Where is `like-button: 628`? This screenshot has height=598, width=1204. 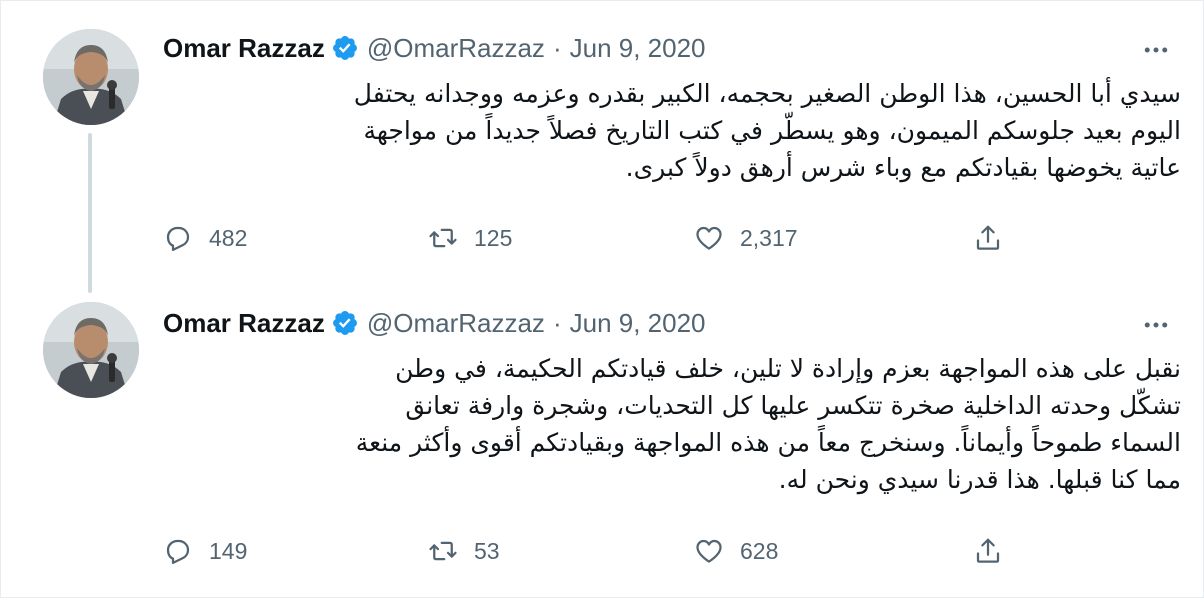 like-button: 628 is located at coordinates (736, 551).